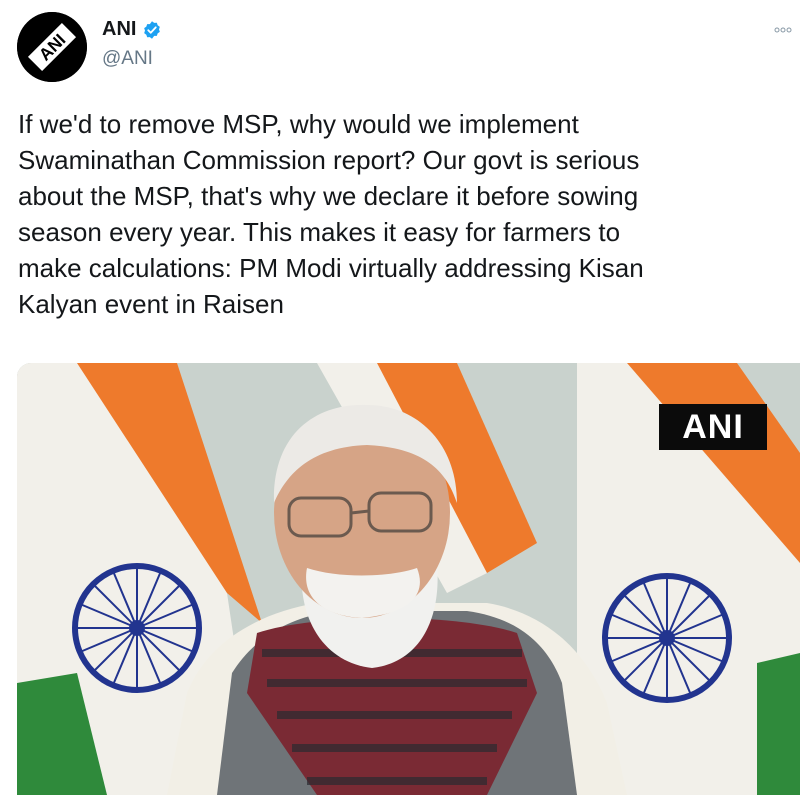 The width and height of the screenshot is (800, 795). What do you see at coordinates (119, 29) in the screenshot?
I see `display-name: ANI` at bounding box center [119, 29].